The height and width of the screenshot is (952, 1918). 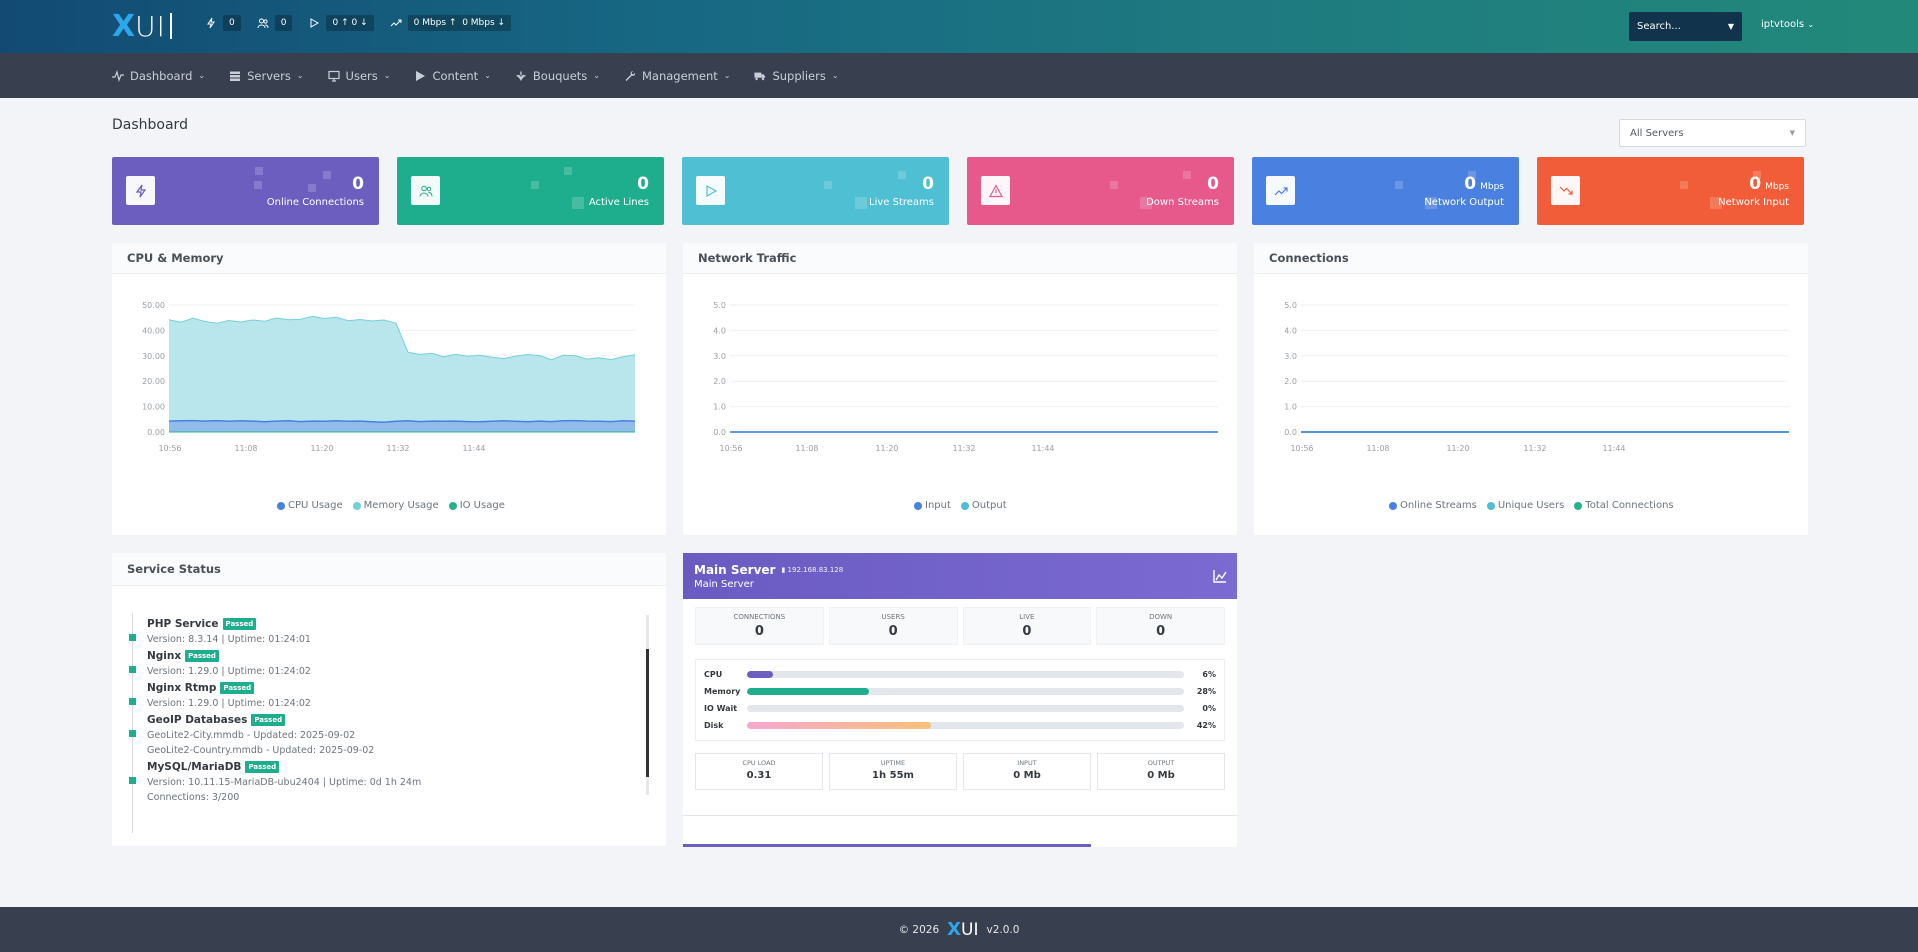 I want to click on legend-label: IO Usage, so click(x=482, y=505).